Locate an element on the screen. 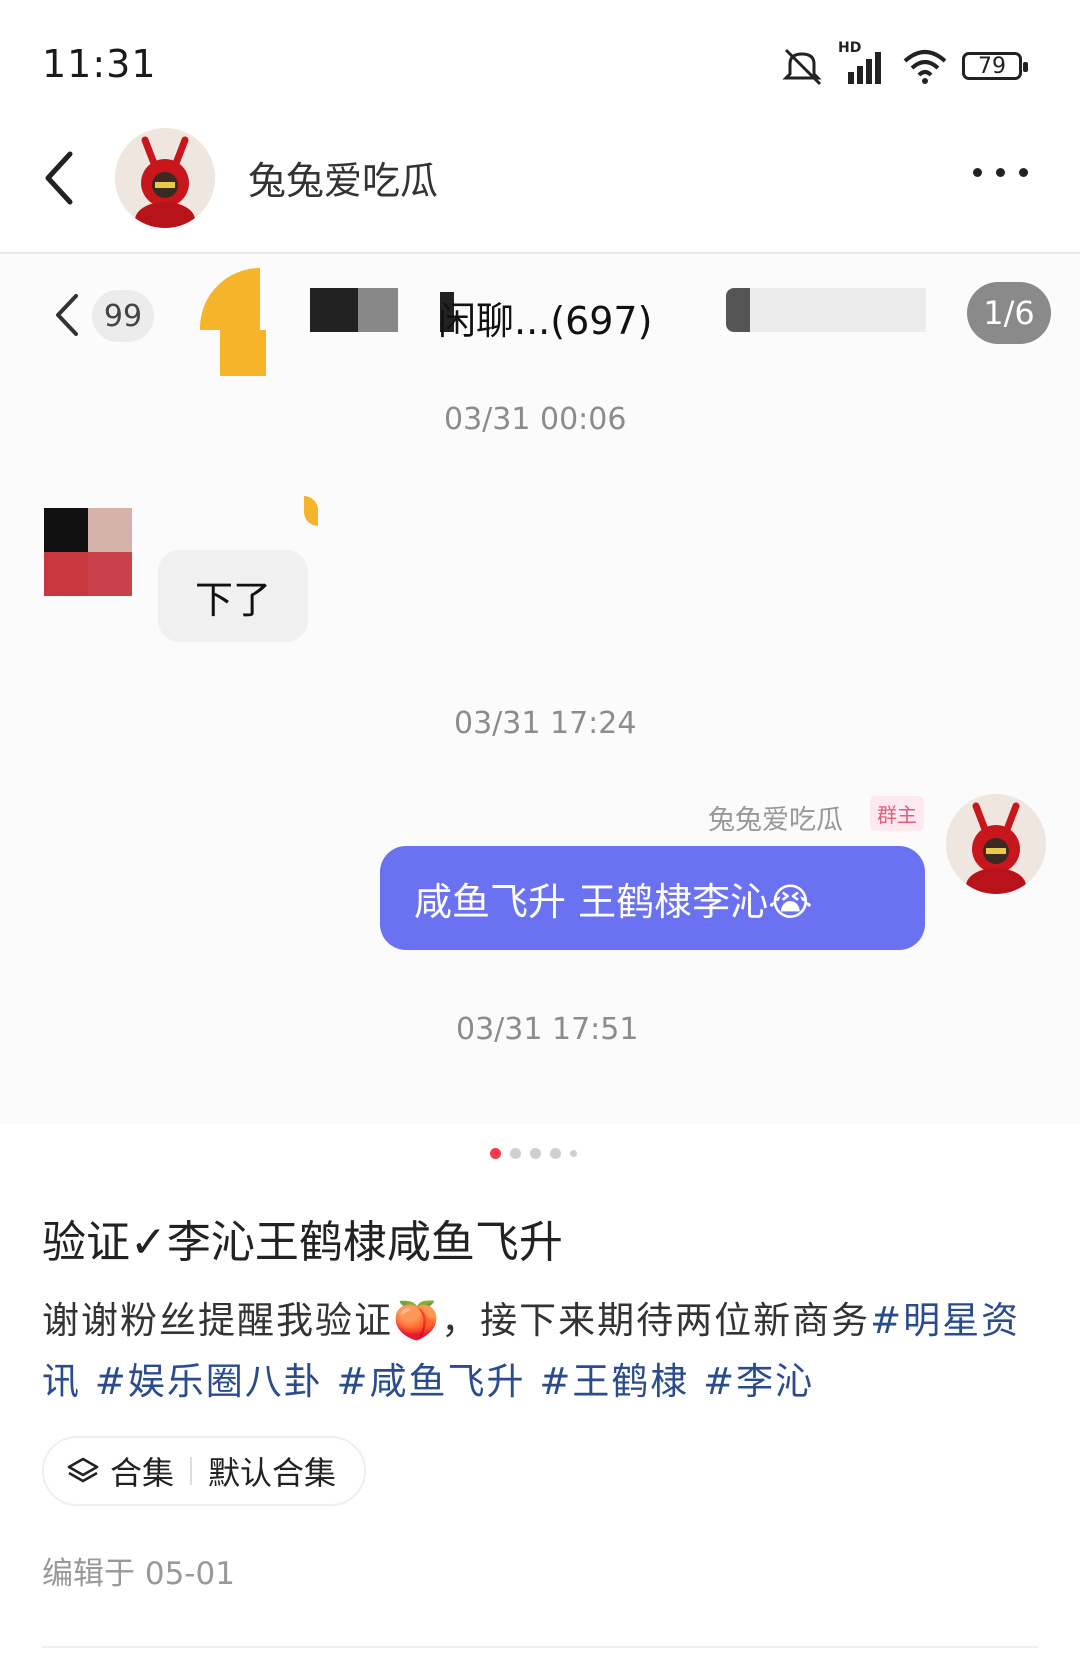  back-icon is located at coordinates (60, 178).